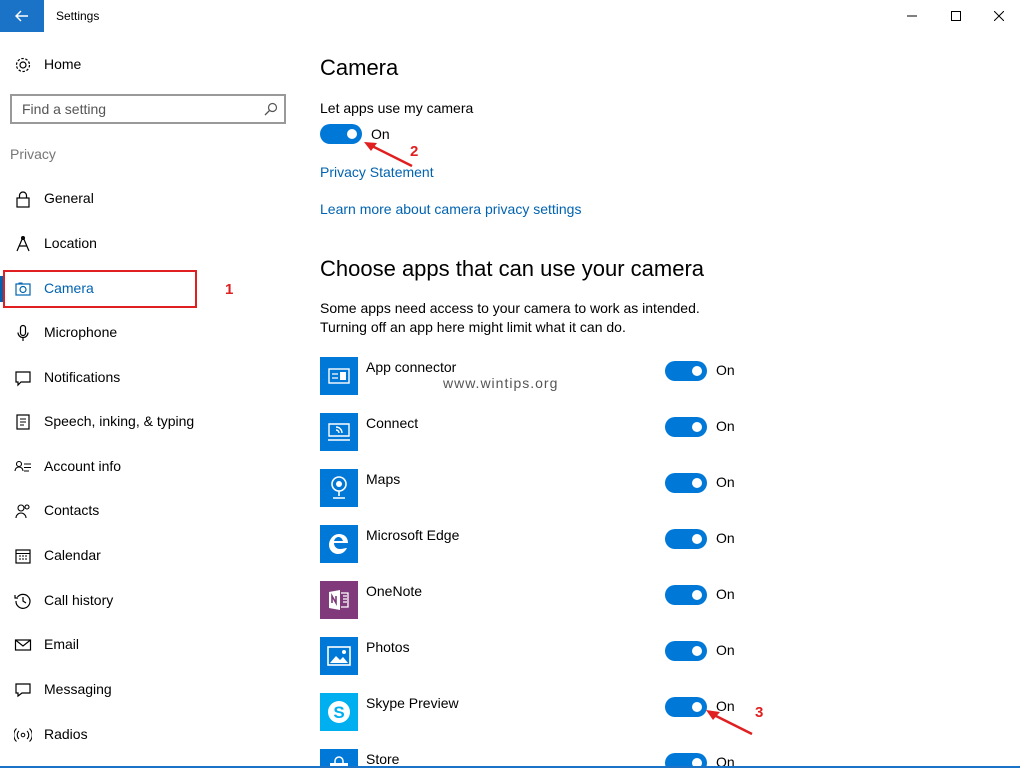 This screenshot has width=1020, height=768. I want to click on sidebar-item-messaging: Messaging, so click(150, 689).